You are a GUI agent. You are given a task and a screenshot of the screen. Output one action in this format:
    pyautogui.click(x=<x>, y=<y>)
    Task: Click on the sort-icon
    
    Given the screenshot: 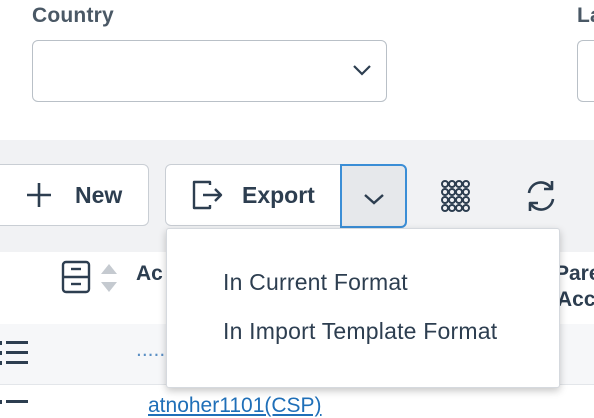 What is the action you would take?
    pyautogui.click(x=109, y=278)
    